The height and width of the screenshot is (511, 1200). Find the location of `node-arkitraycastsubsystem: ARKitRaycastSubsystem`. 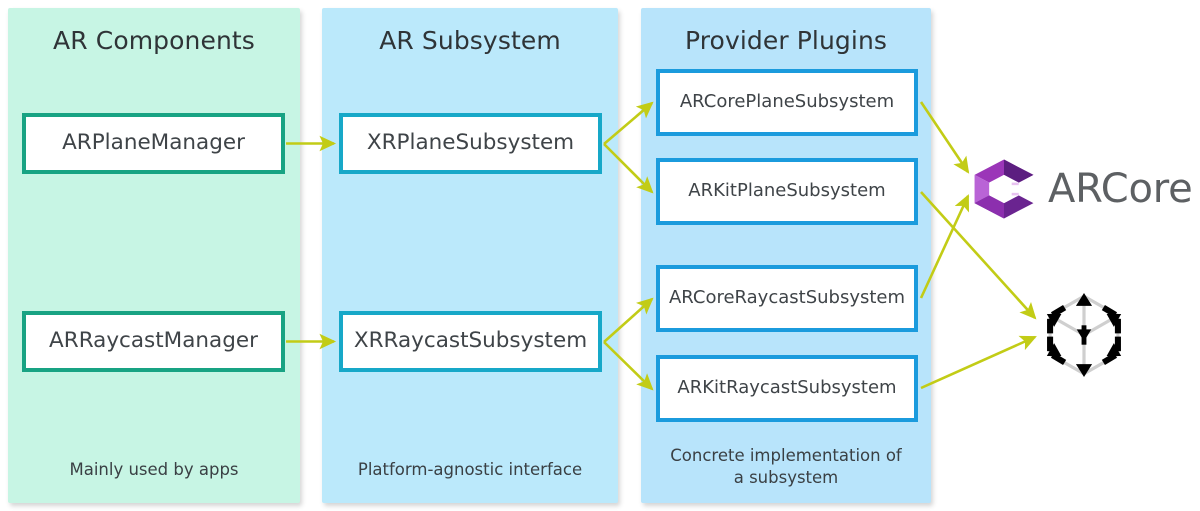

node-arkitraycastsubsystem: ARKitRaycastSubsystem is located at coordinates (787, 388).